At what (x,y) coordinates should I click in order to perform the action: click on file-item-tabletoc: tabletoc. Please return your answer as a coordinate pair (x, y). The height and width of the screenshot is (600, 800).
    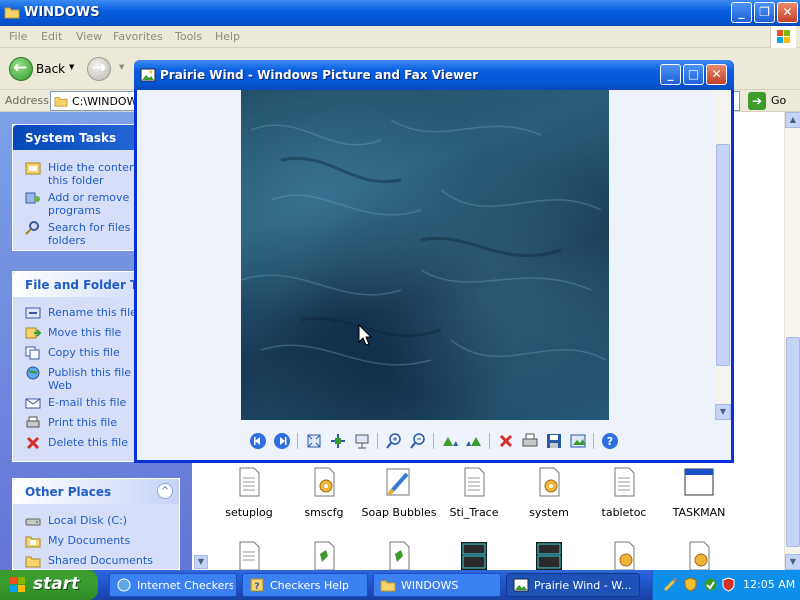
    Looking at the image, I should click on (624, 492).